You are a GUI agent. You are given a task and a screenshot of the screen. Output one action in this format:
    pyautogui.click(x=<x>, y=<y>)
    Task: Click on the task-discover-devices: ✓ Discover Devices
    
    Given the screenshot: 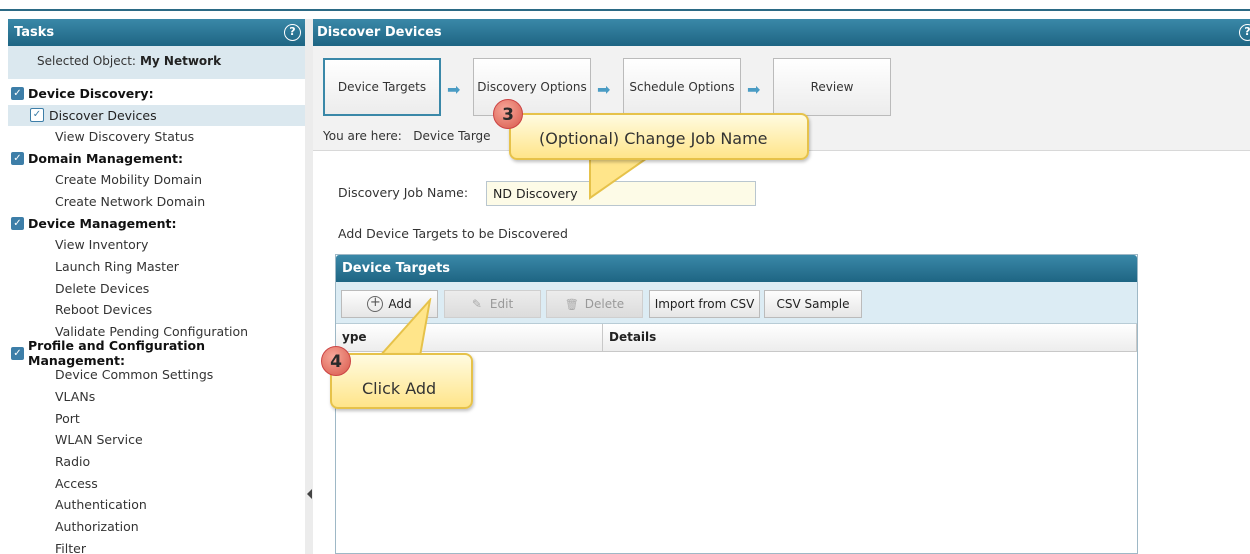 What is the action you would take?
    pyautogui.click(x=156, y=115)
    